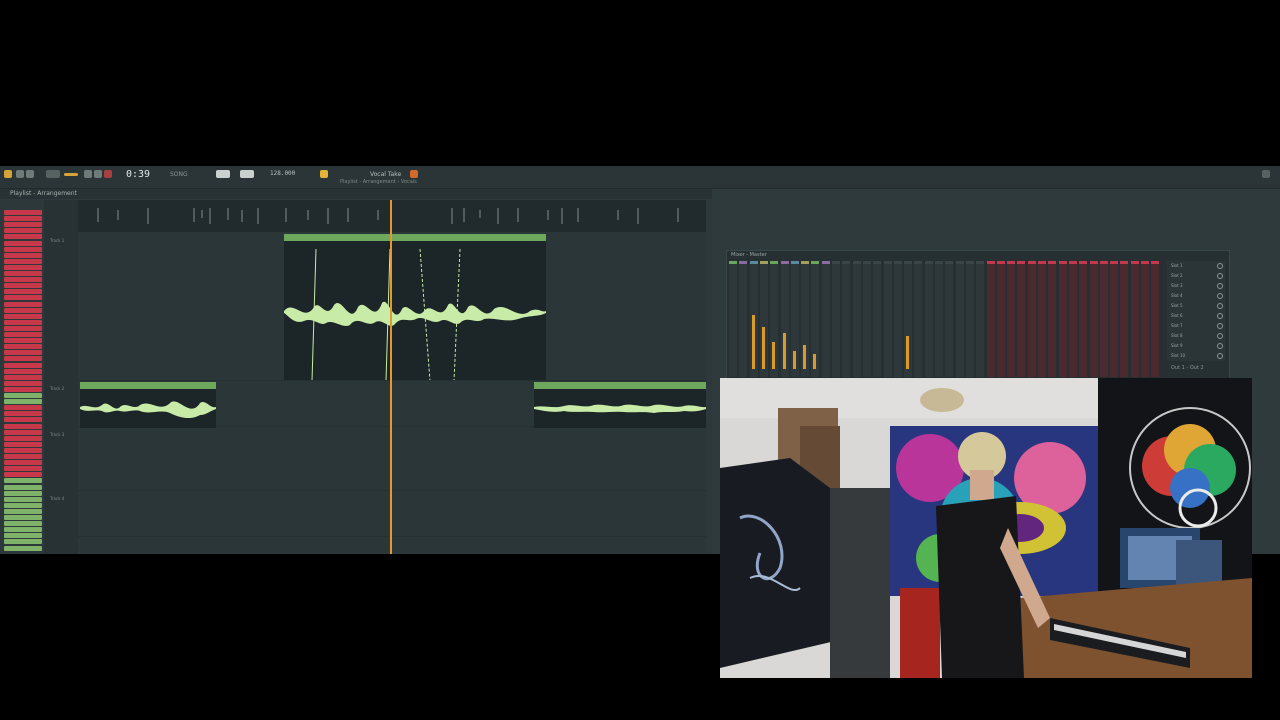 This screenshot has height=720, width=1280. Describe the element at coordinates (53, 174) in the screenshot. I see `pattern-song-toggle` at that location.